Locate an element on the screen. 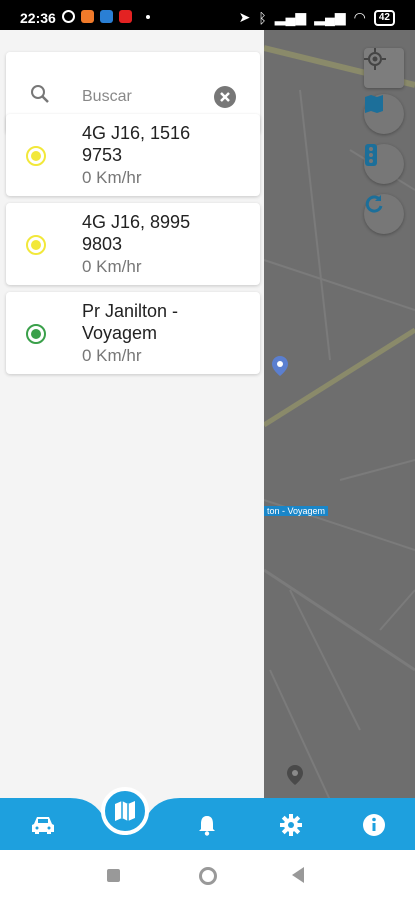 The image size is (415, 900). alarm-icon is located at coordinates (68, 16).